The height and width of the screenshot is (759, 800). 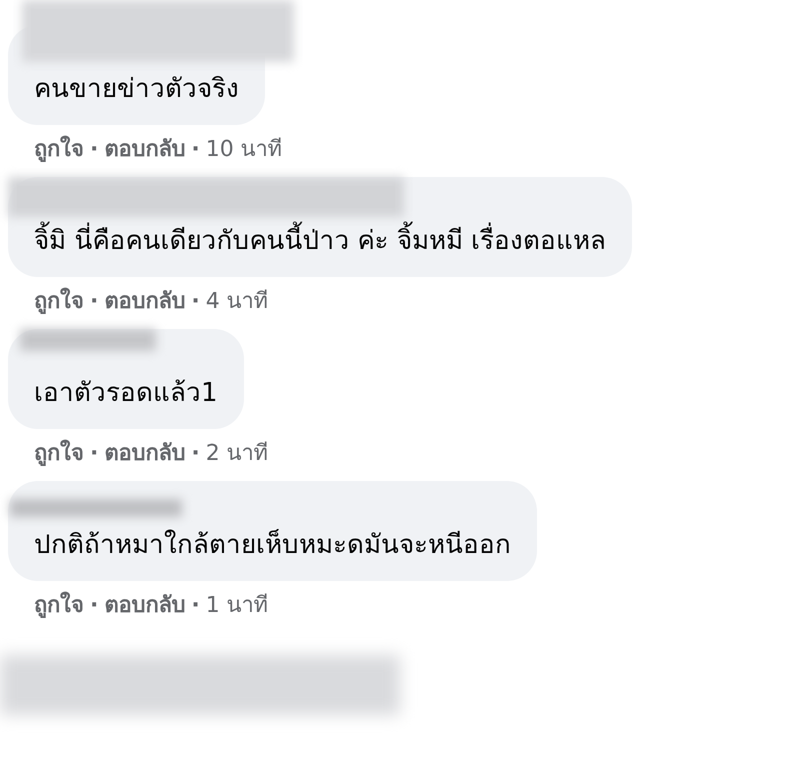 What do you see at coordinates (320, 241) in the screenshot?
I see `comment-text: จิ้มิ นี่คือคนเดียวกับคนนี้ป่าว ค่ะ จิ้มหมี เรื่องตอแหล` at bounding box center [320, 241].